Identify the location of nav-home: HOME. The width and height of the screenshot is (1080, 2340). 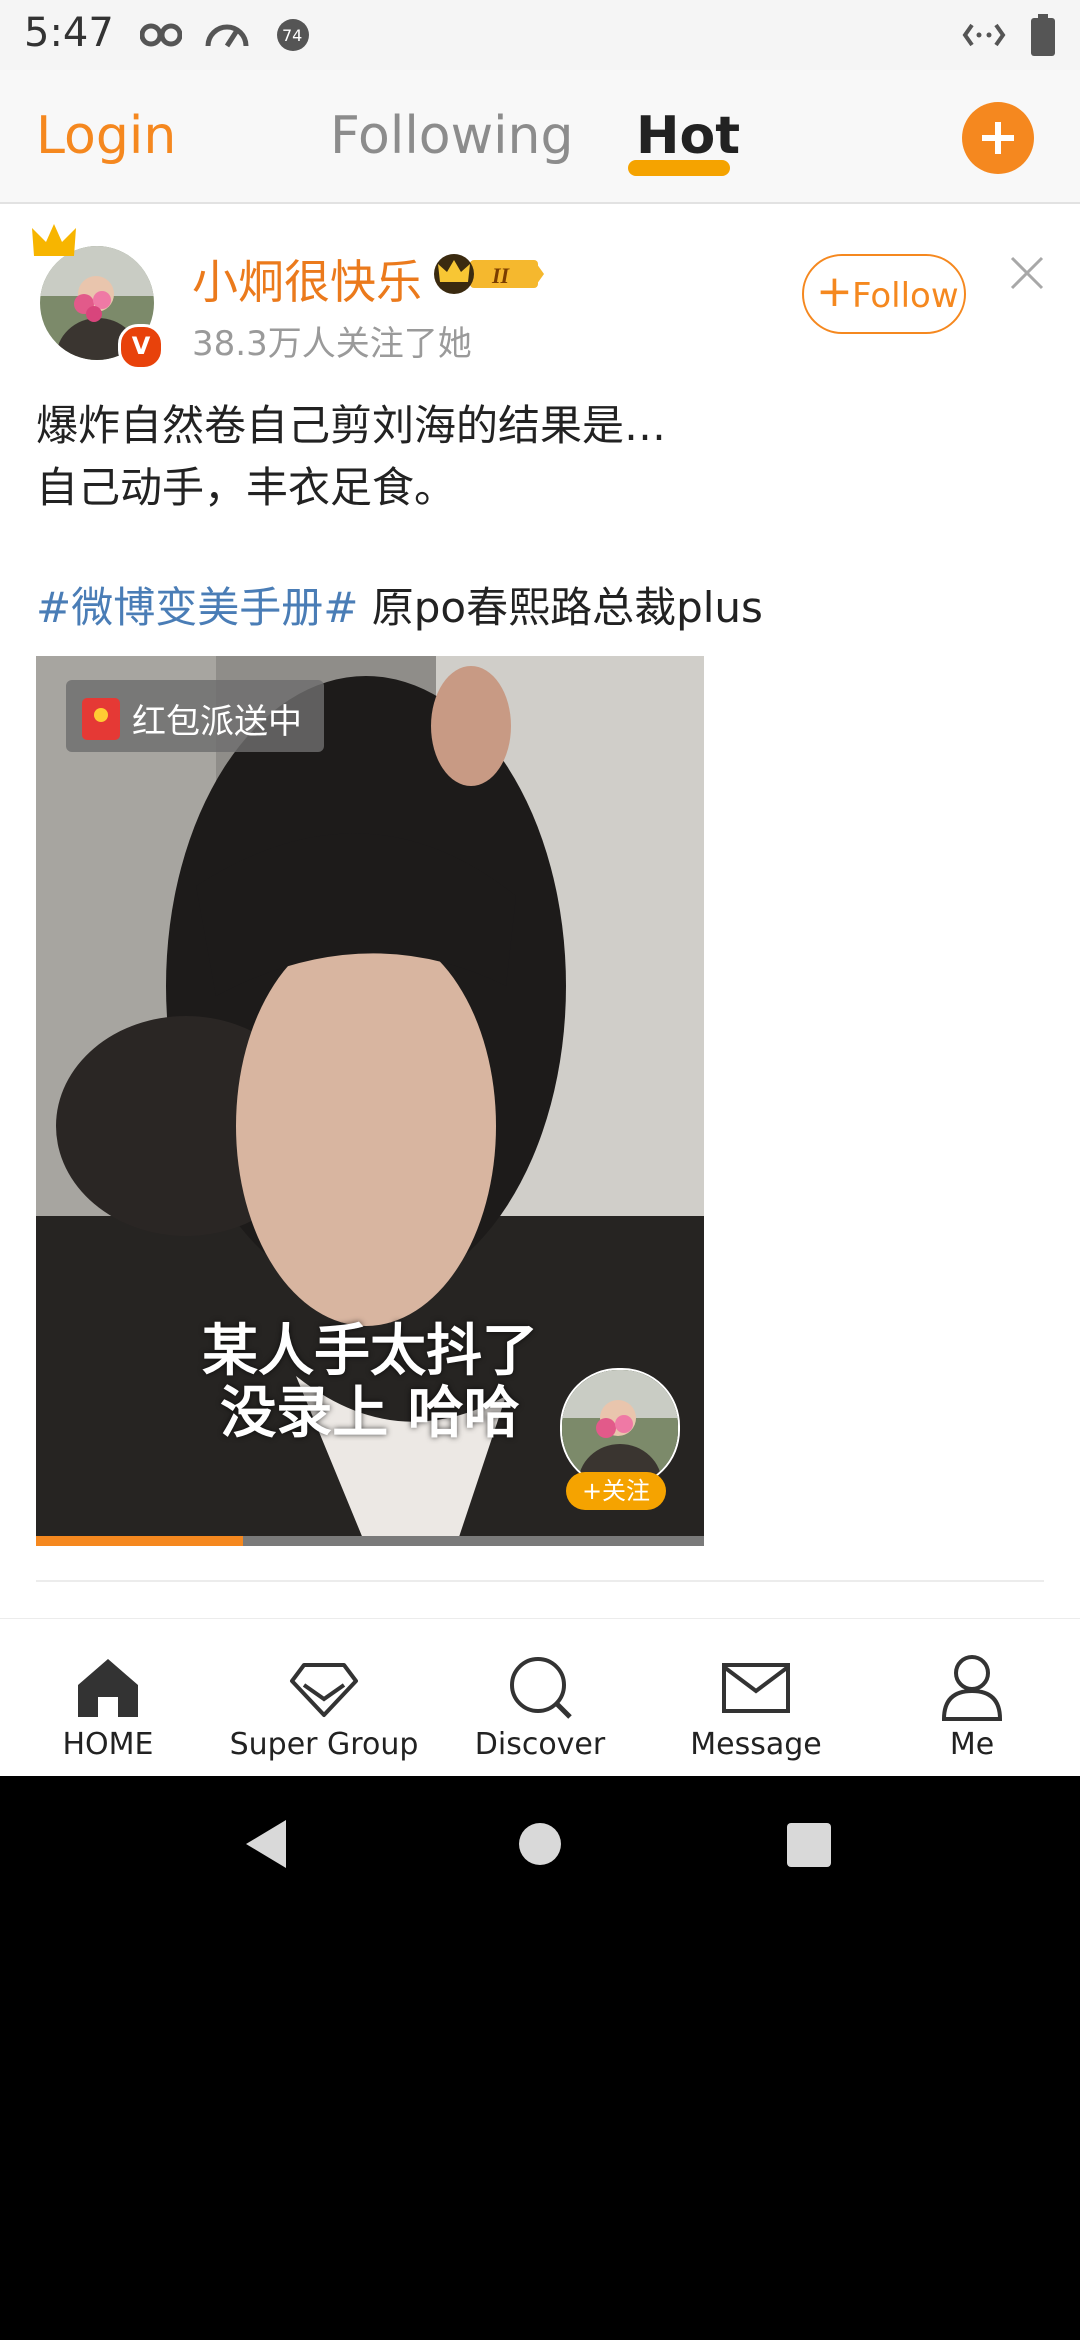
(108, 1697).